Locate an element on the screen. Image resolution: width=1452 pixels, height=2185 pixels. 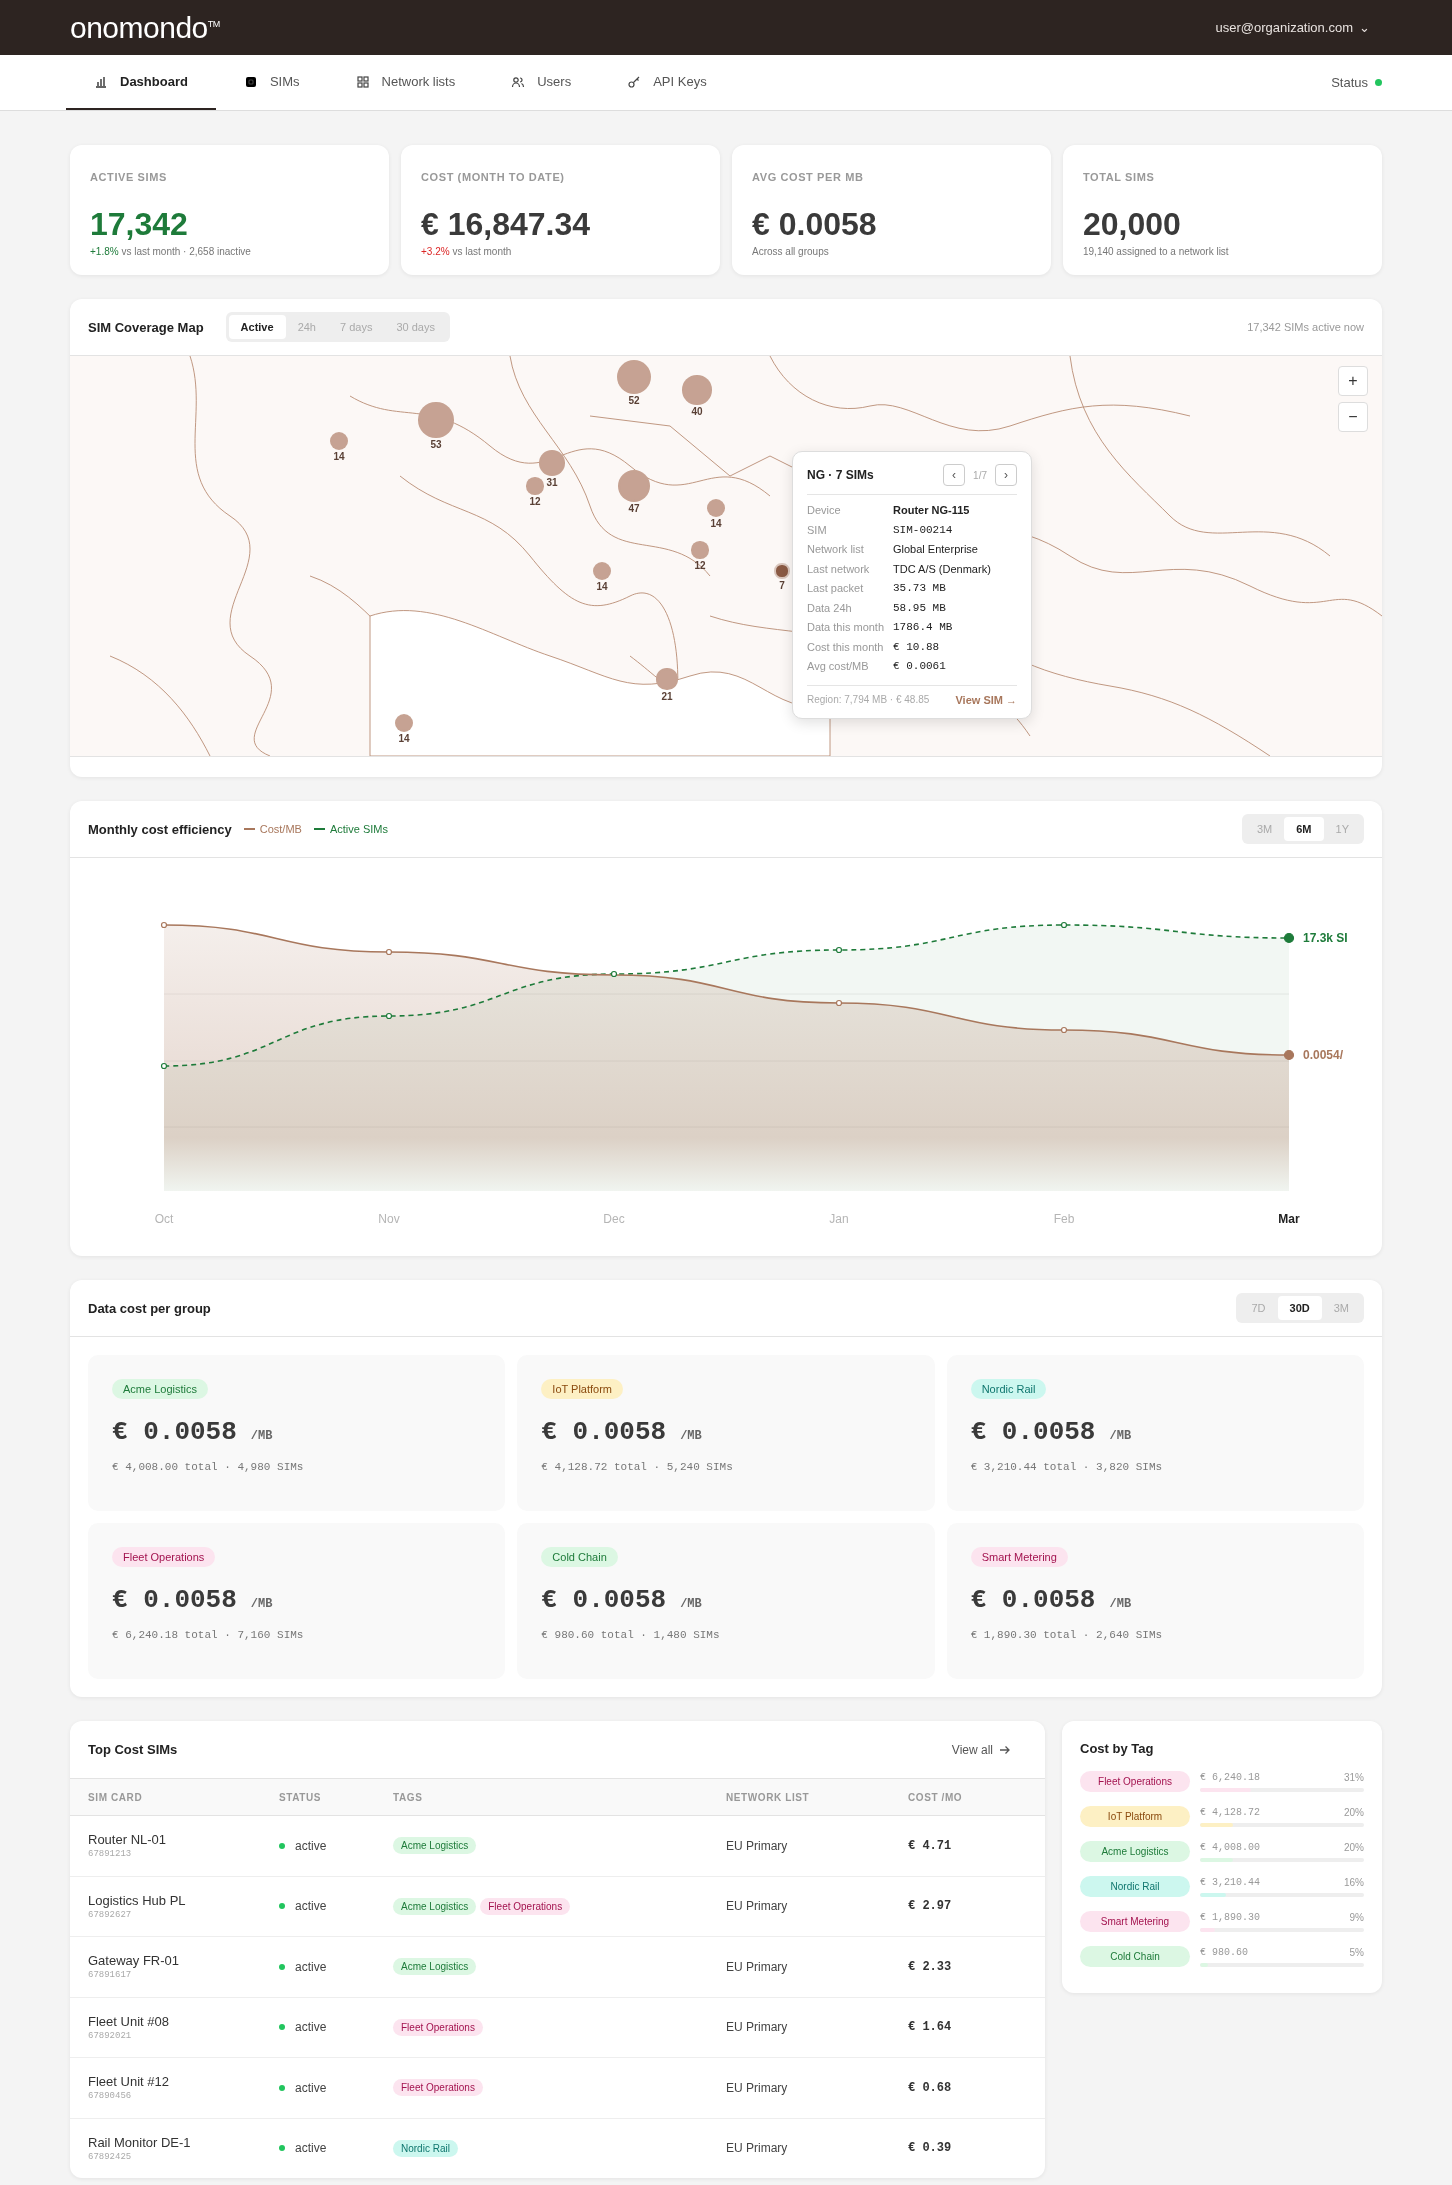
sim-id: 67892021 is located at coordinates (110, 2035).